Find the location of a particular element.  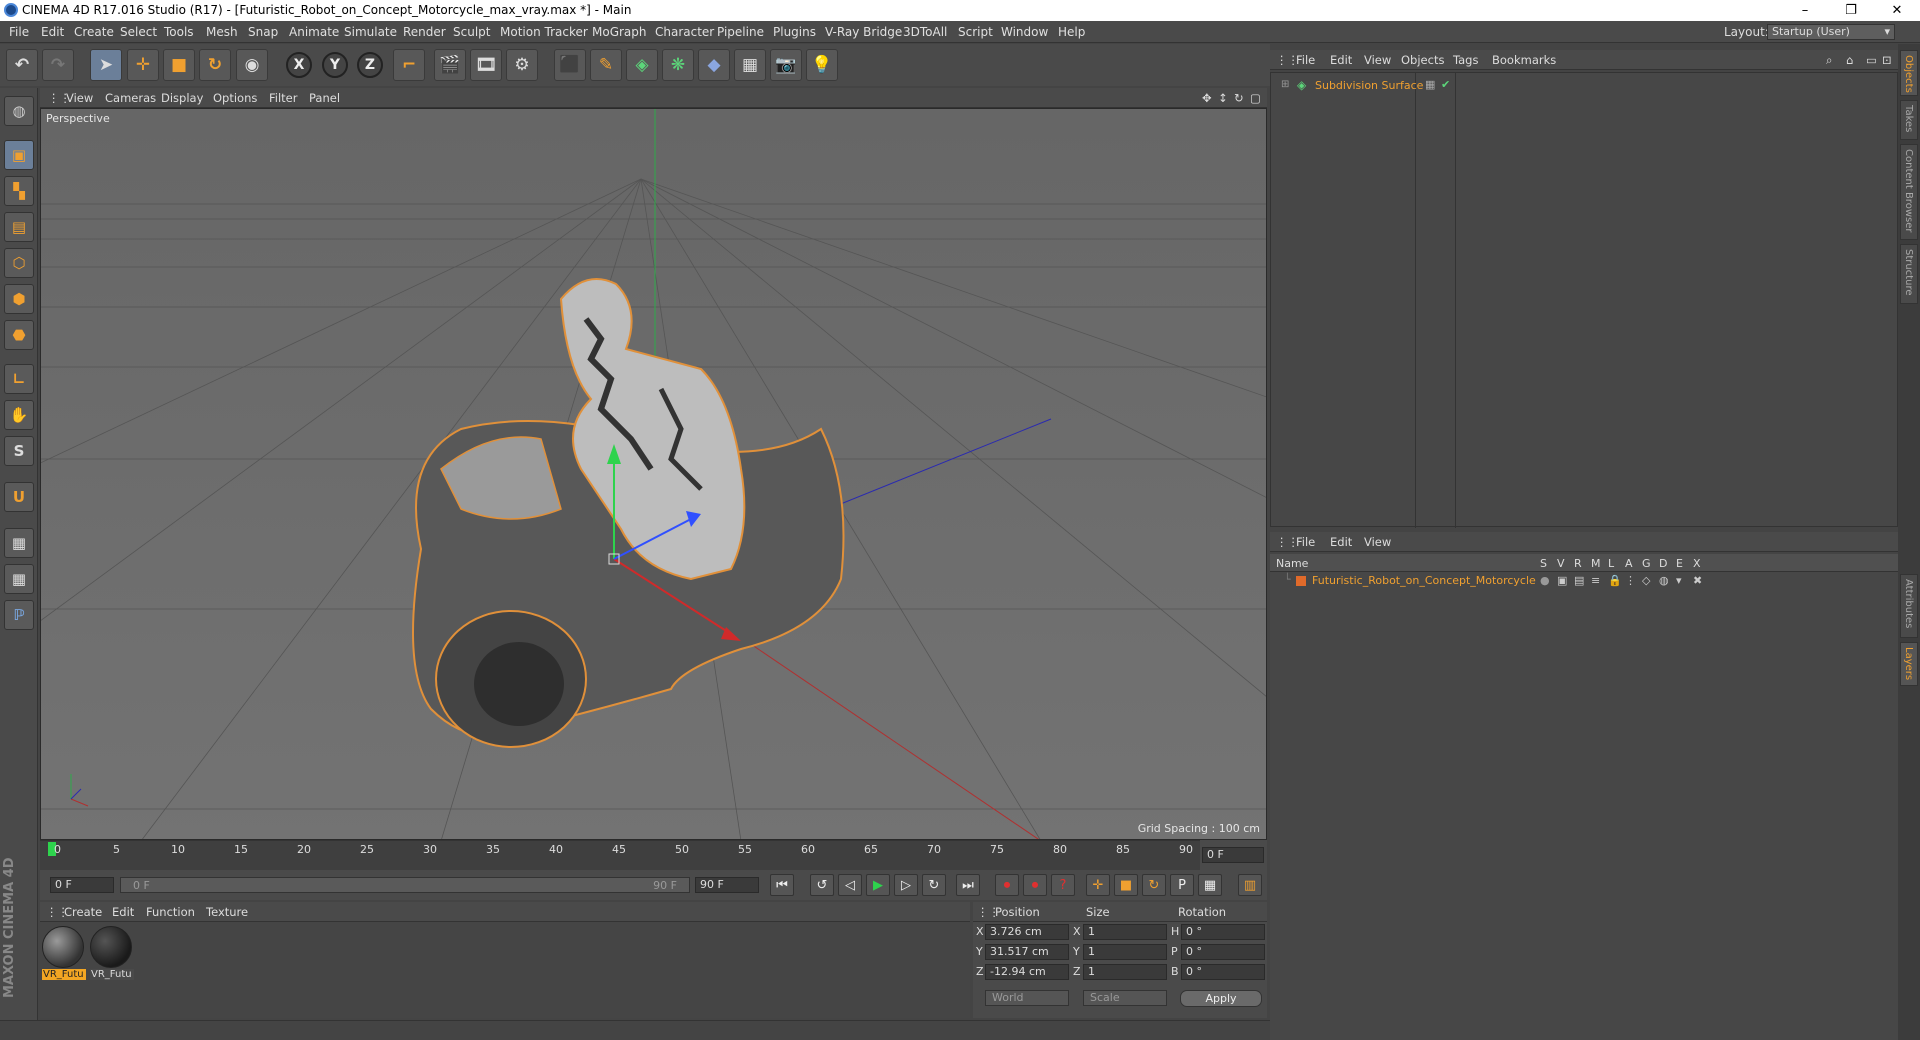

layers-menu-file: File is located at coordinates (1305, 542).